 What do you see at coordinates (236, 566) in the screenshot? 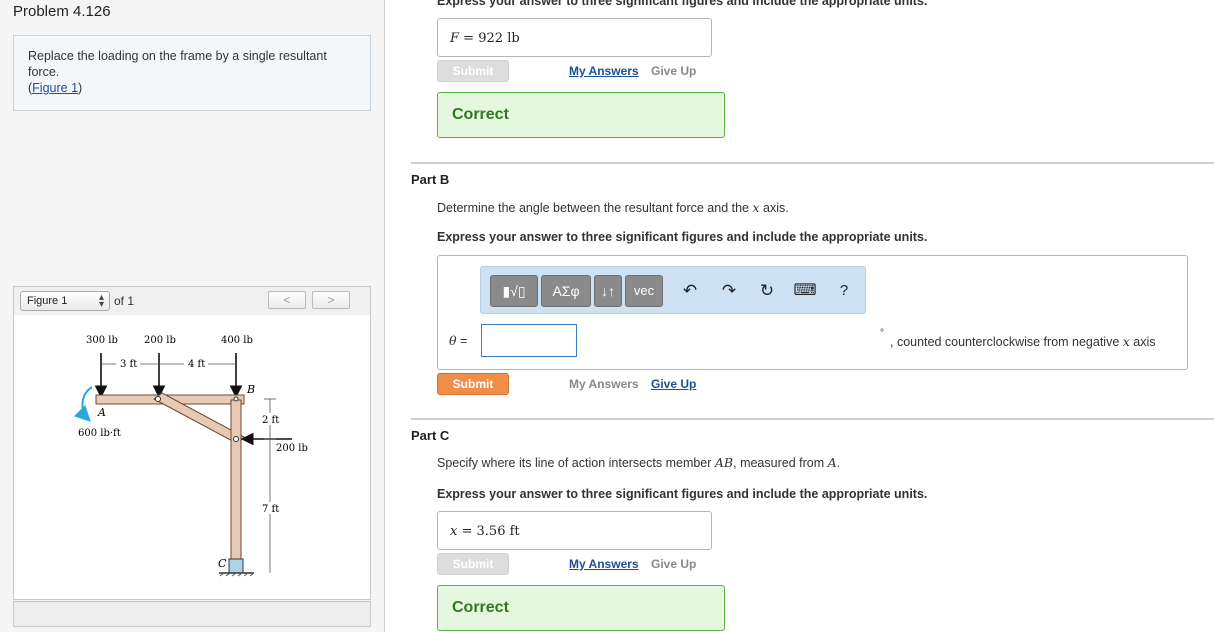
I see `support-C` at bounding box center [236, 566].